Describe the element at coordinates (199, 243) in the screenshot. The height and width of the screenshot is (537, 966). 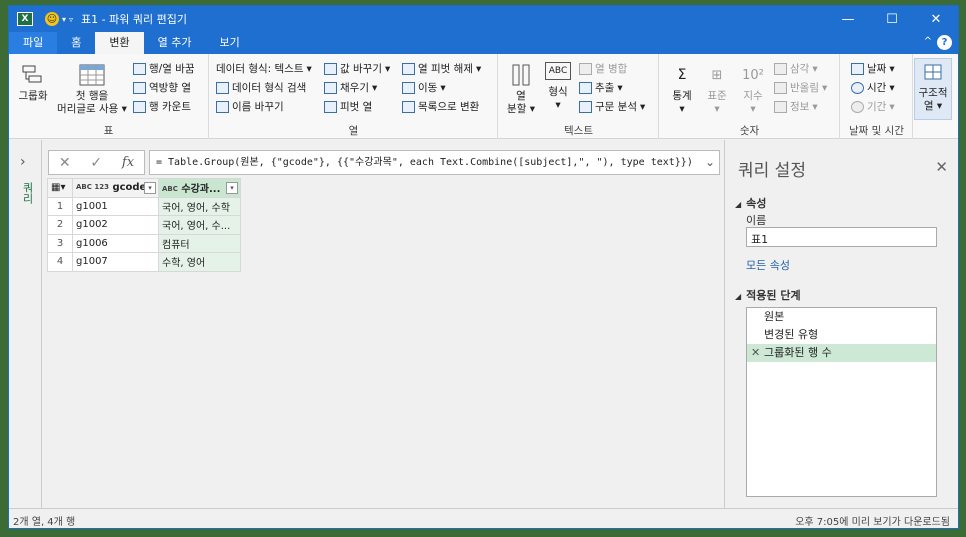
I see `cell-subjects: 컴퓨터` at that location.